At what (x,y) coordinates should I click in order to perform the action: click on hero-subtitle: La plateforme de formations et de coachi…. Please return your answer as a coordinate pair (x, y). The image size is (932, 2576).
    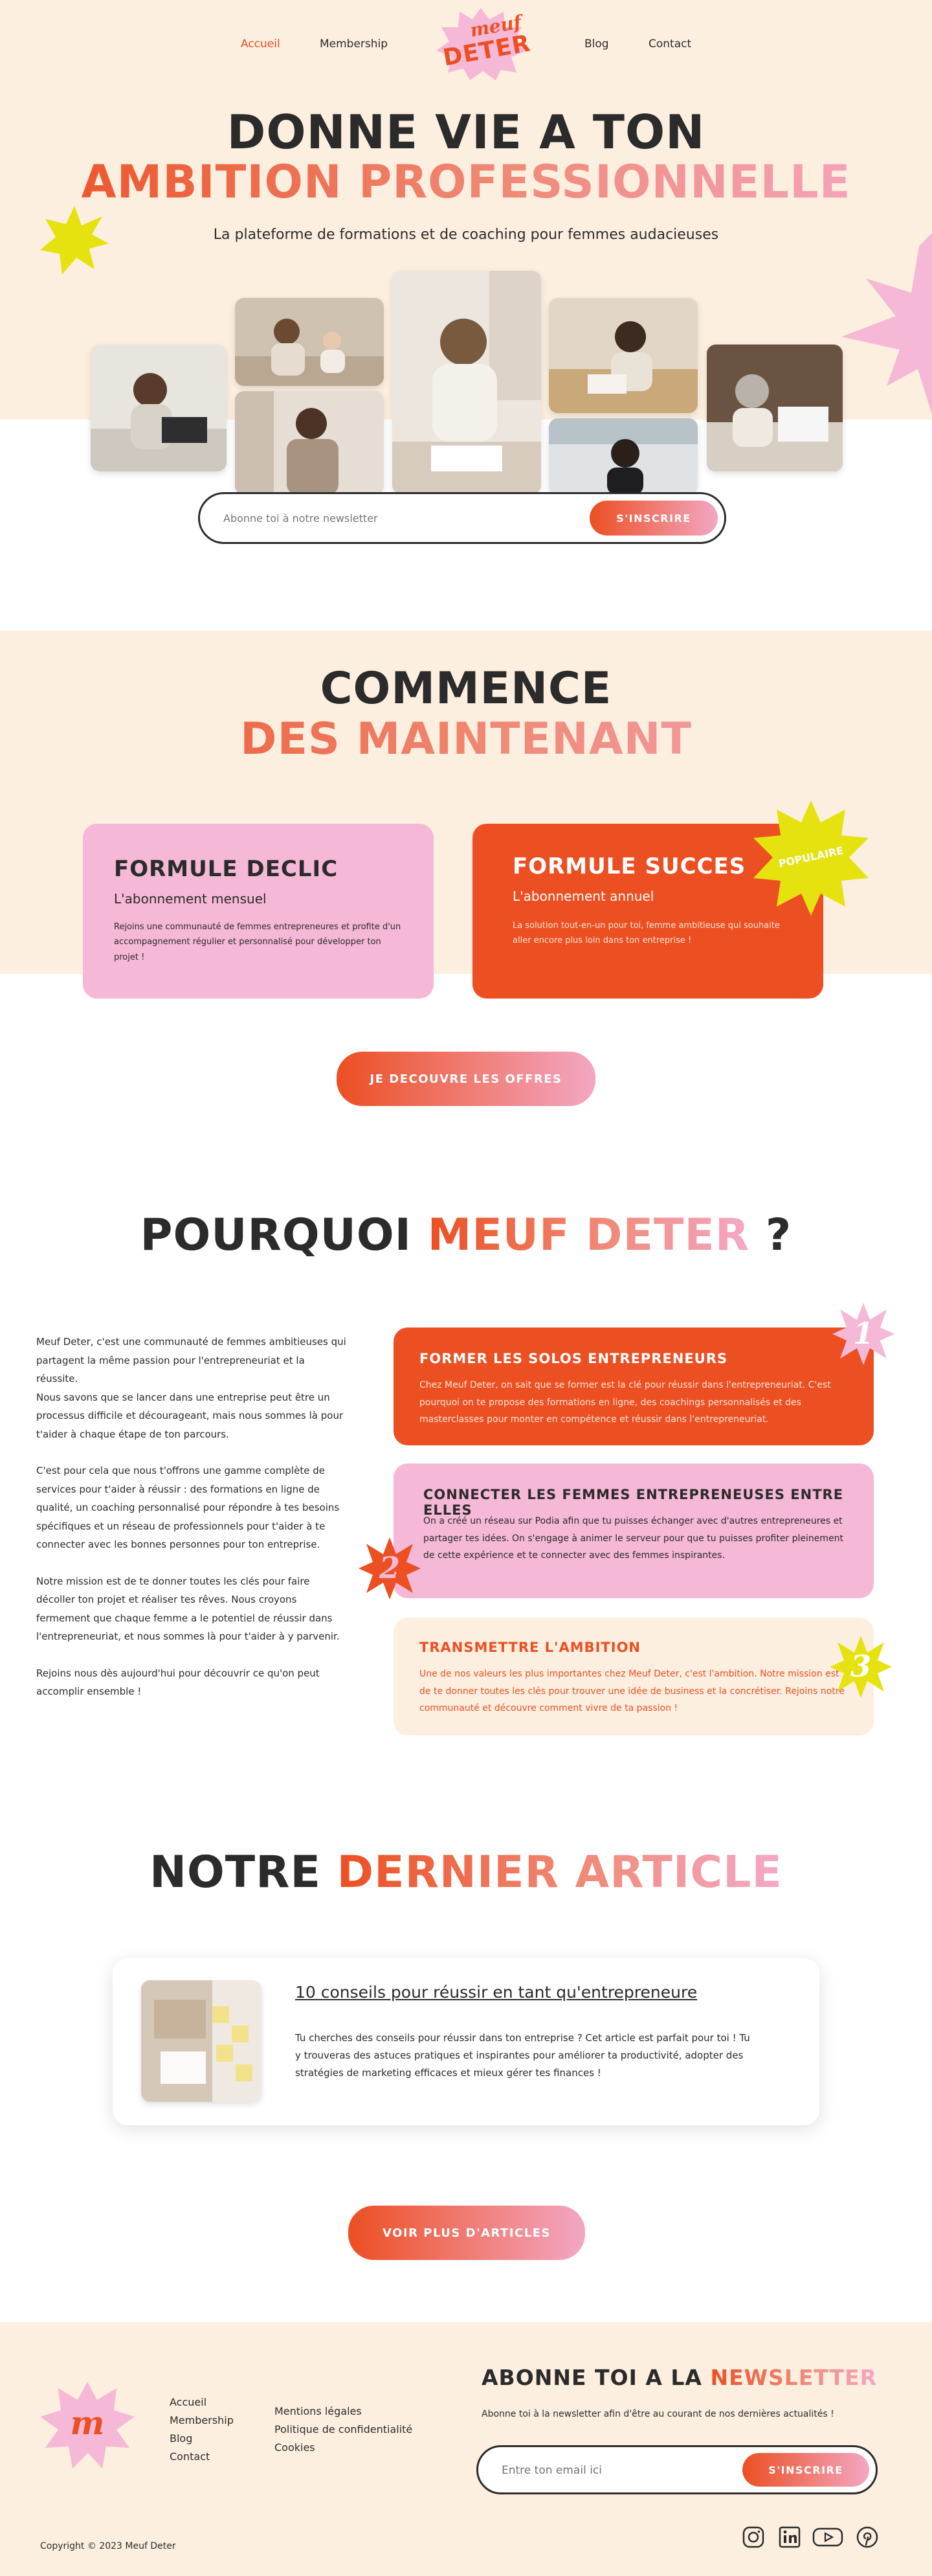
    Looking at the image, I should click on (466, 235).